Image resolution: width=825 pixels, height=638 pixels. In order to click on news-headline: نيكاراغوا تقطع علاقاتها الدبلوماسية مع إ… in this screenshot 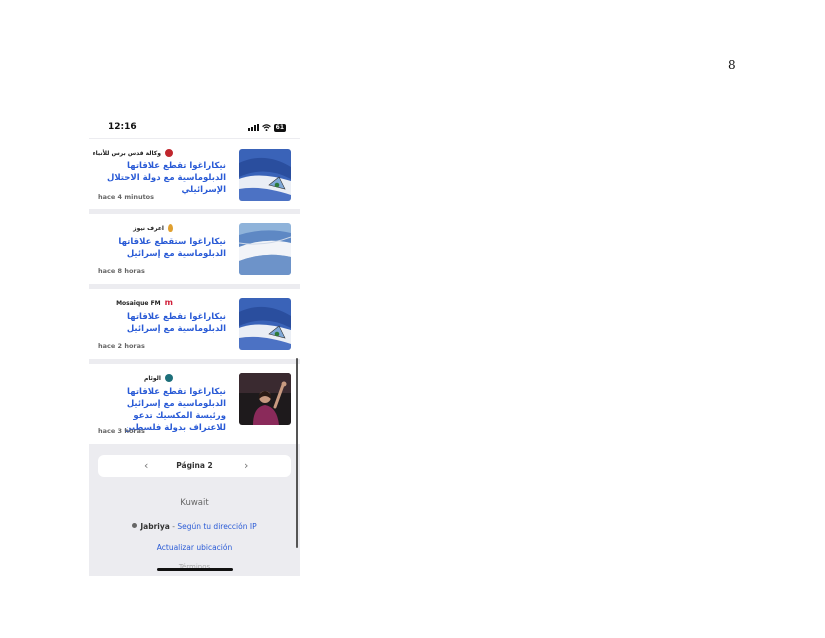, I will do `click(162, 323)`.